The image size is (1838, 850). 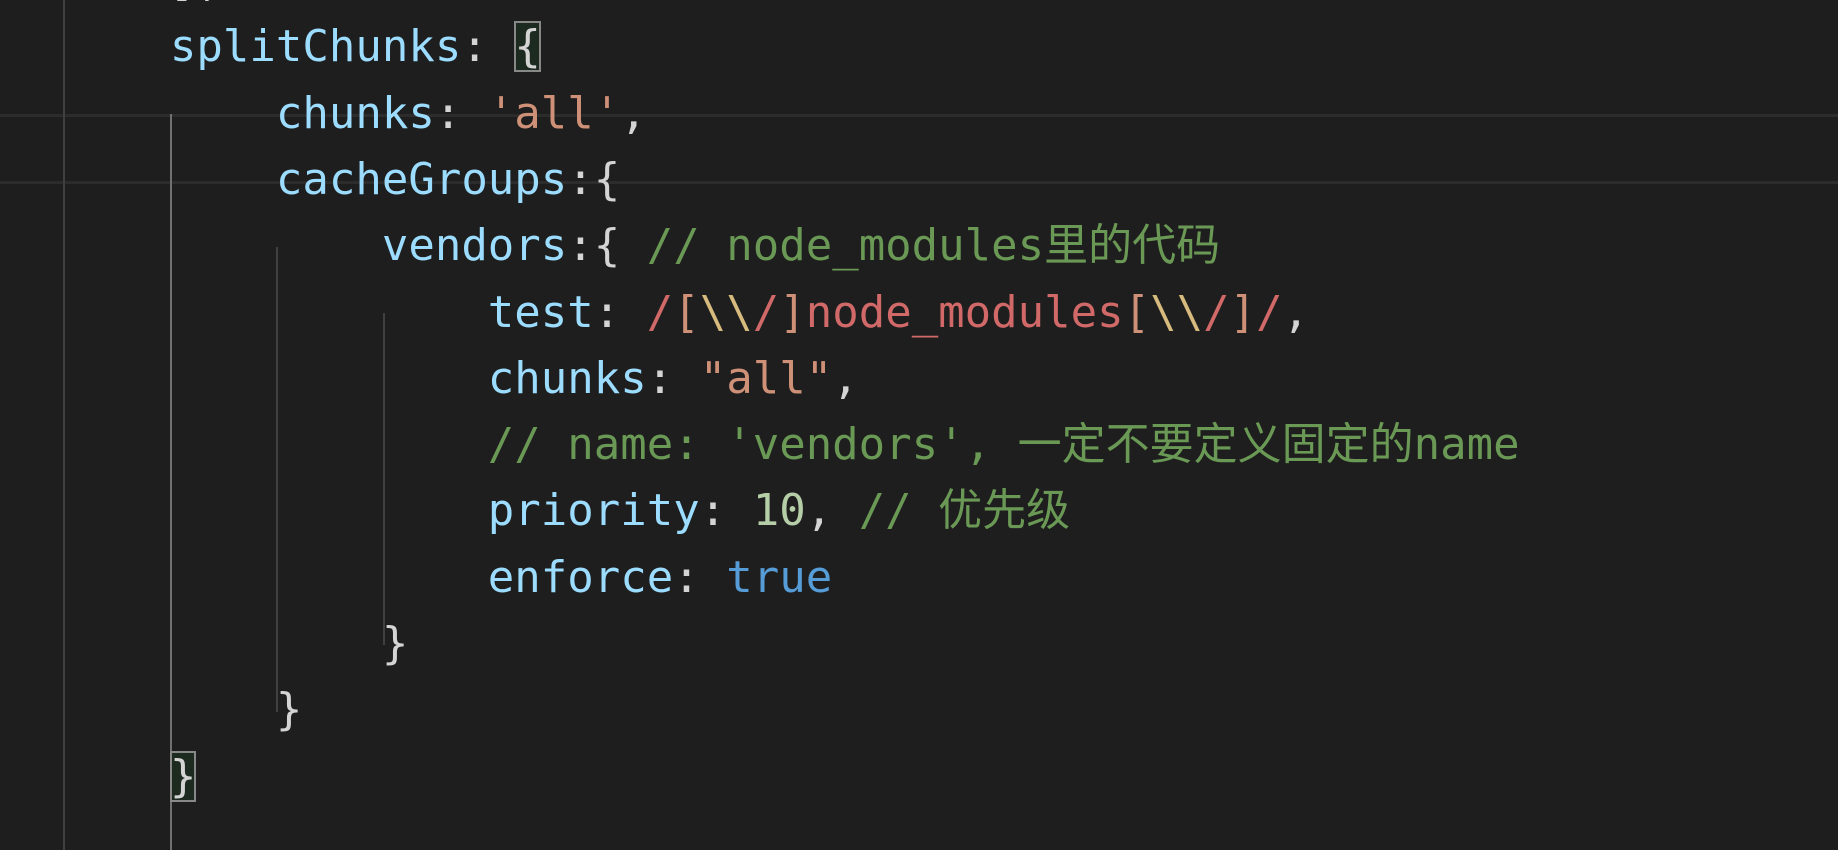 What do you see at coordinates (964, 511) in the screenshot?
I see `token-comment: // 优先级` at bounding box center [964, 511].